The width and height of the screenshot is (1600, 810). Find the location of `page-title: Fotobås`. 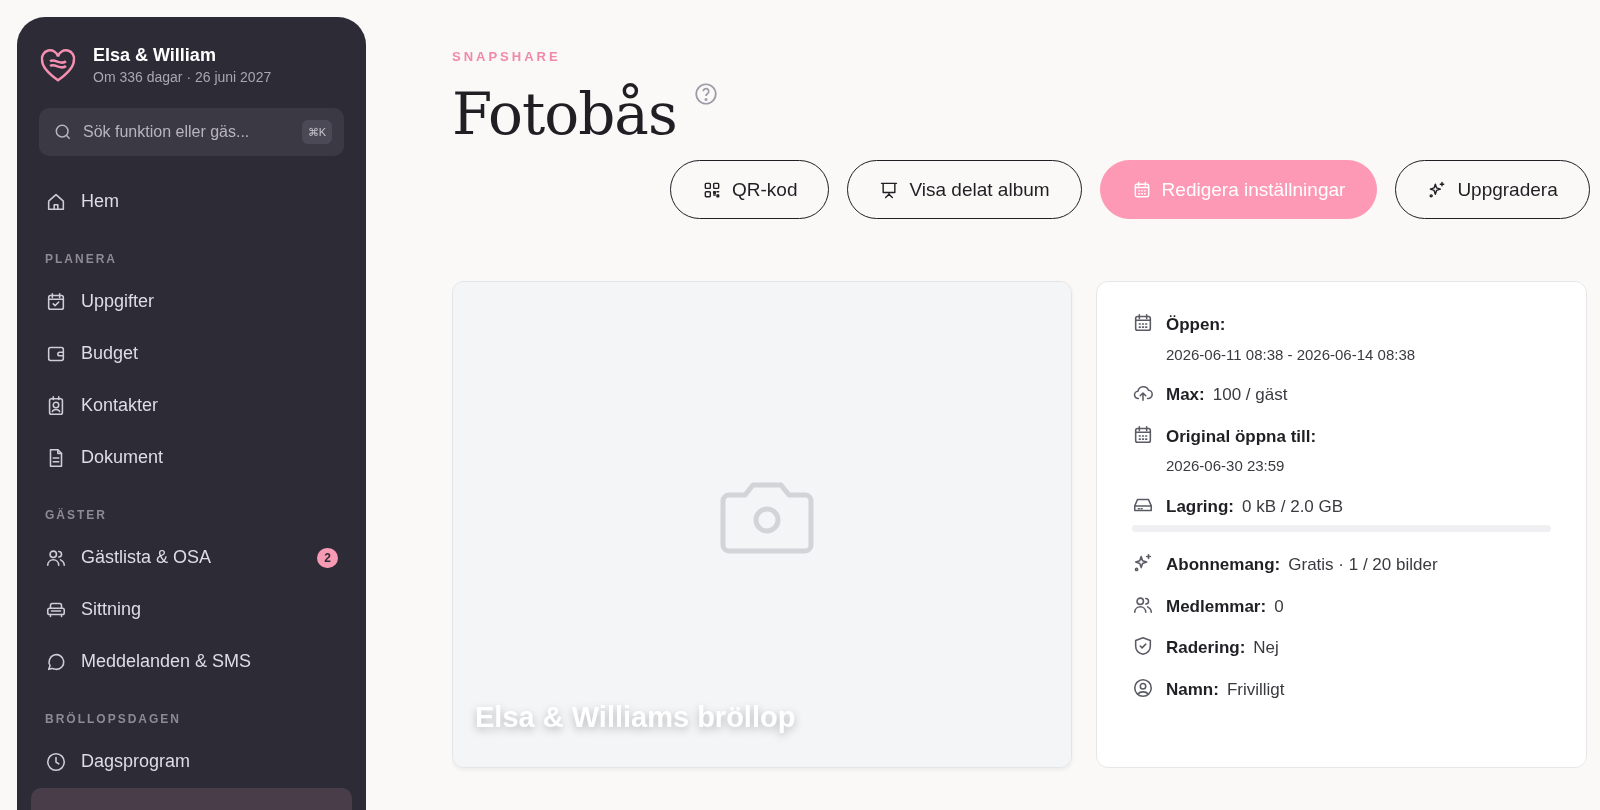

page-title: Fotobås is located at coordinates (564, 114).